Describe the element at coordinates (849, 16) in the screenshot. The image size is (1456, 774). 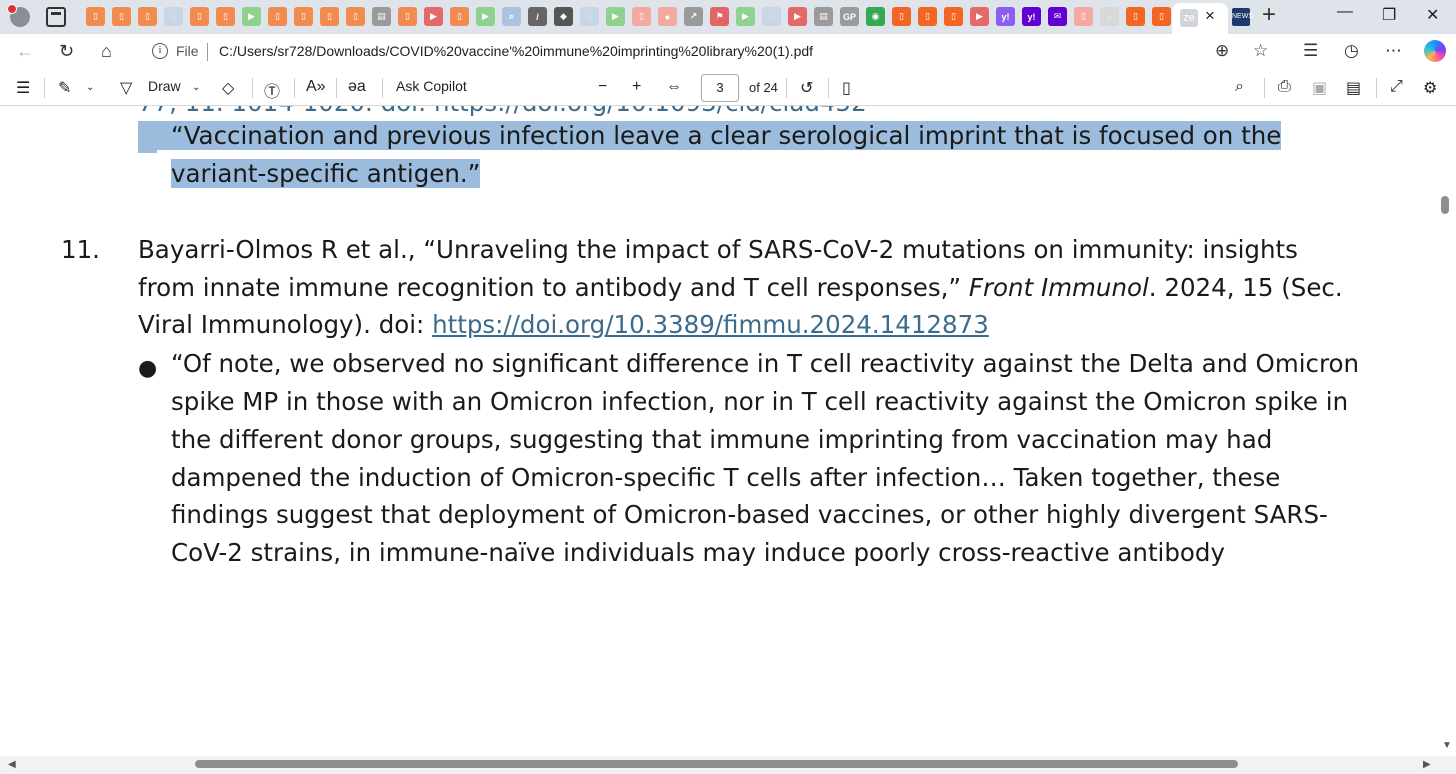
I see `gp-icon: GP` at that location.